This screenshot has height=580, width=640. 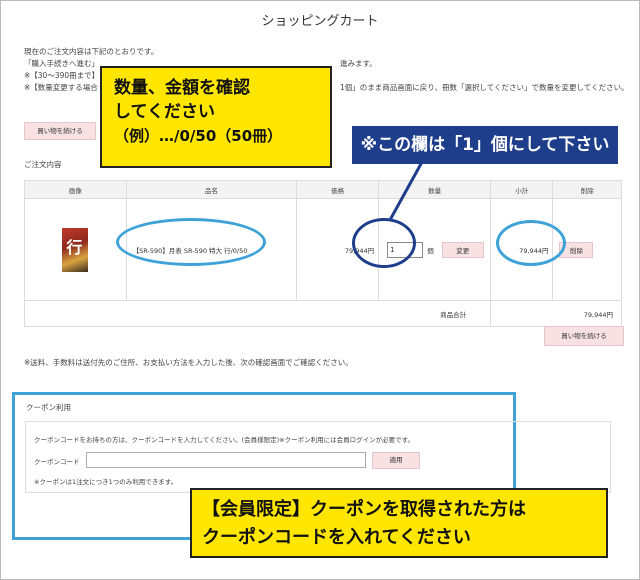 What do you see at coordinates (198, 136) in the screenshot?
I see `callout-text-line: （例）…/0/50（50冊）` at bounding box center [198, 136].